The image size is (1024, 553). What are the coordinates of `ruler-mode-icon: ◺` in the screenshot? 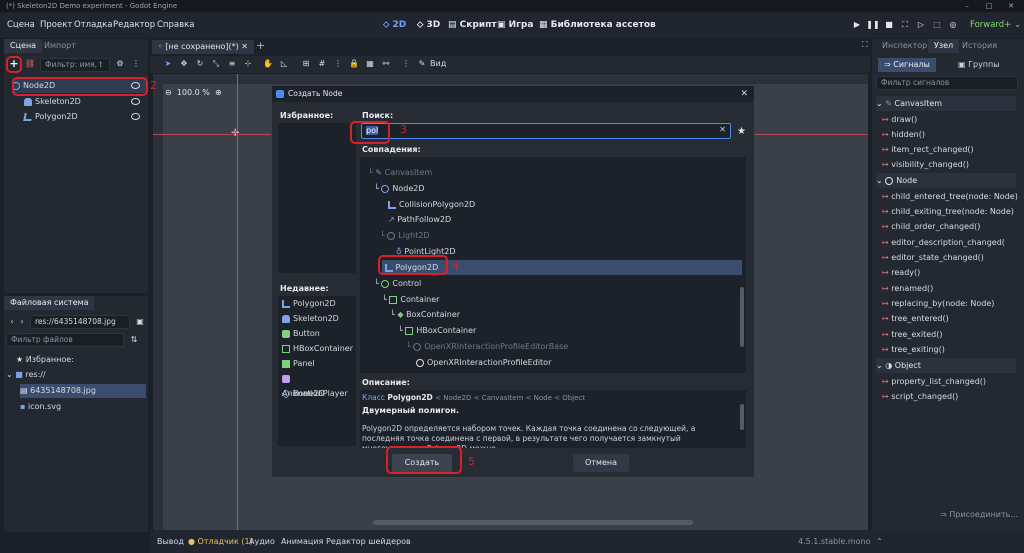 It's located at (284, 64).